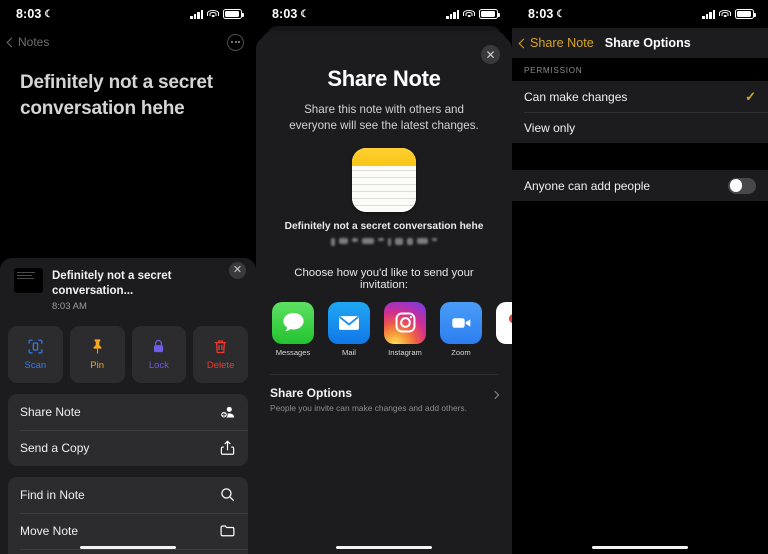  Describe the element at coordinates (556, 43) in the screenshot. I see `back-to-share-note-button: Share Note` at that location.